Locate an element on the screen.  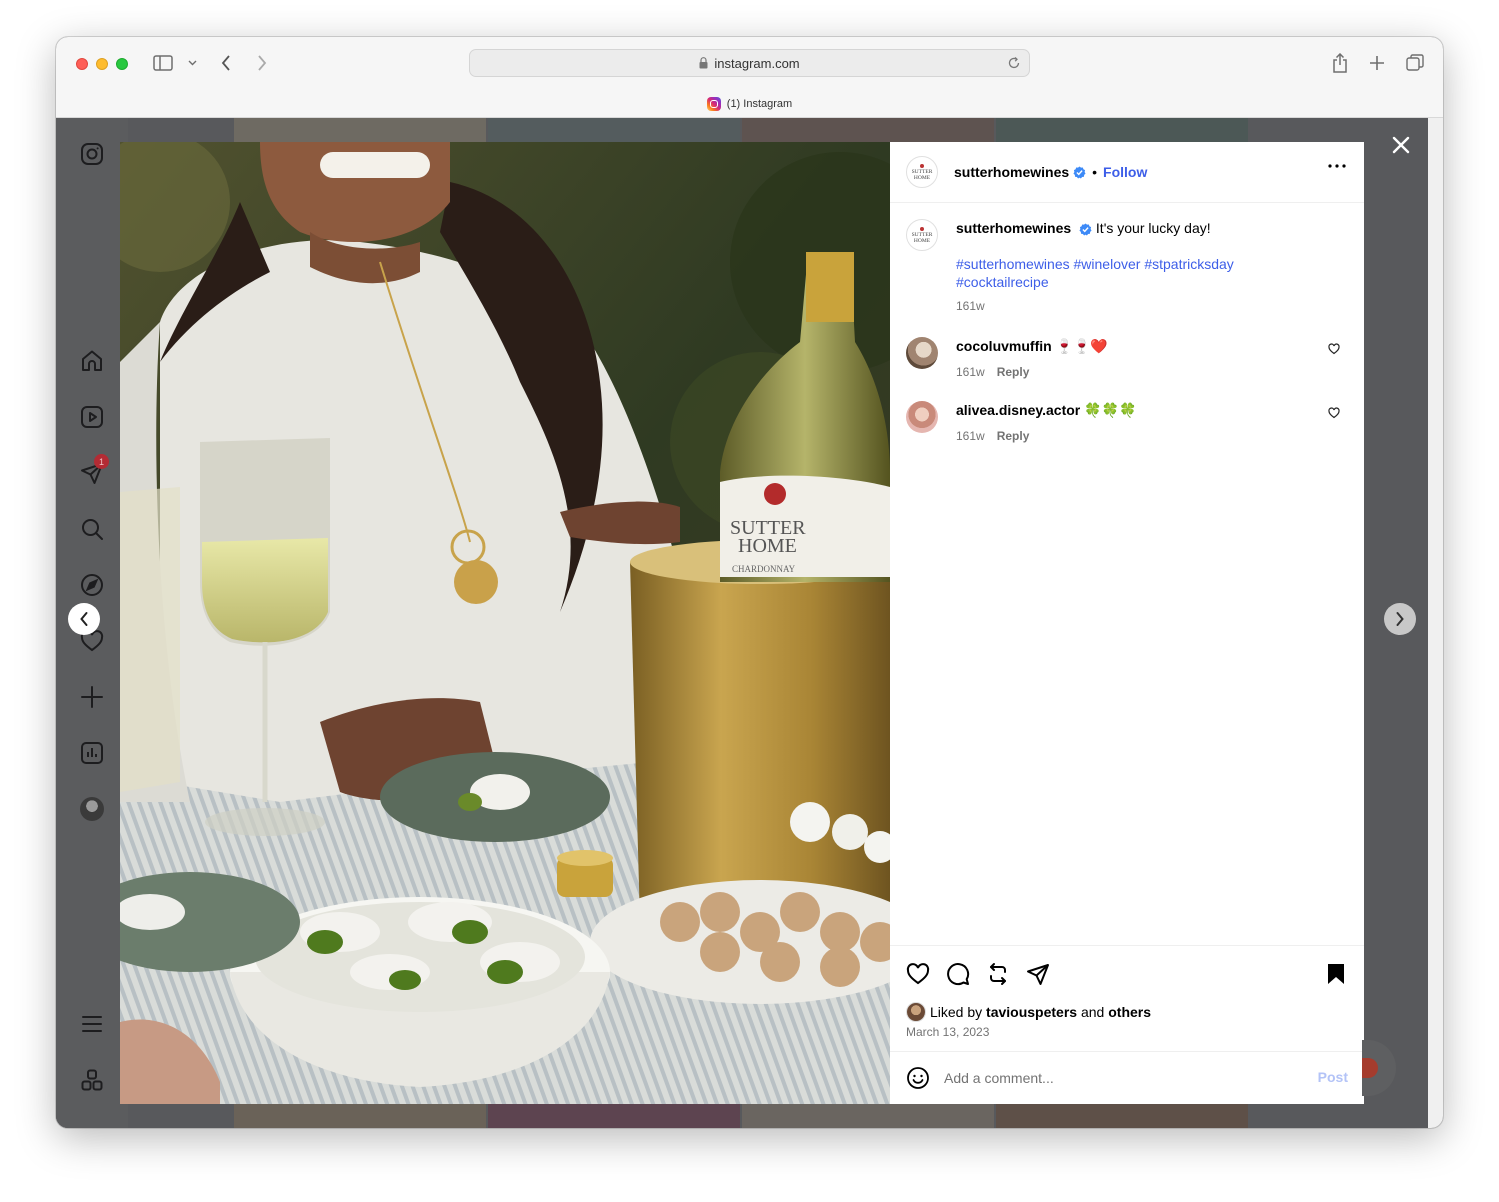
close-icon is located at coordinates (1401, 145).